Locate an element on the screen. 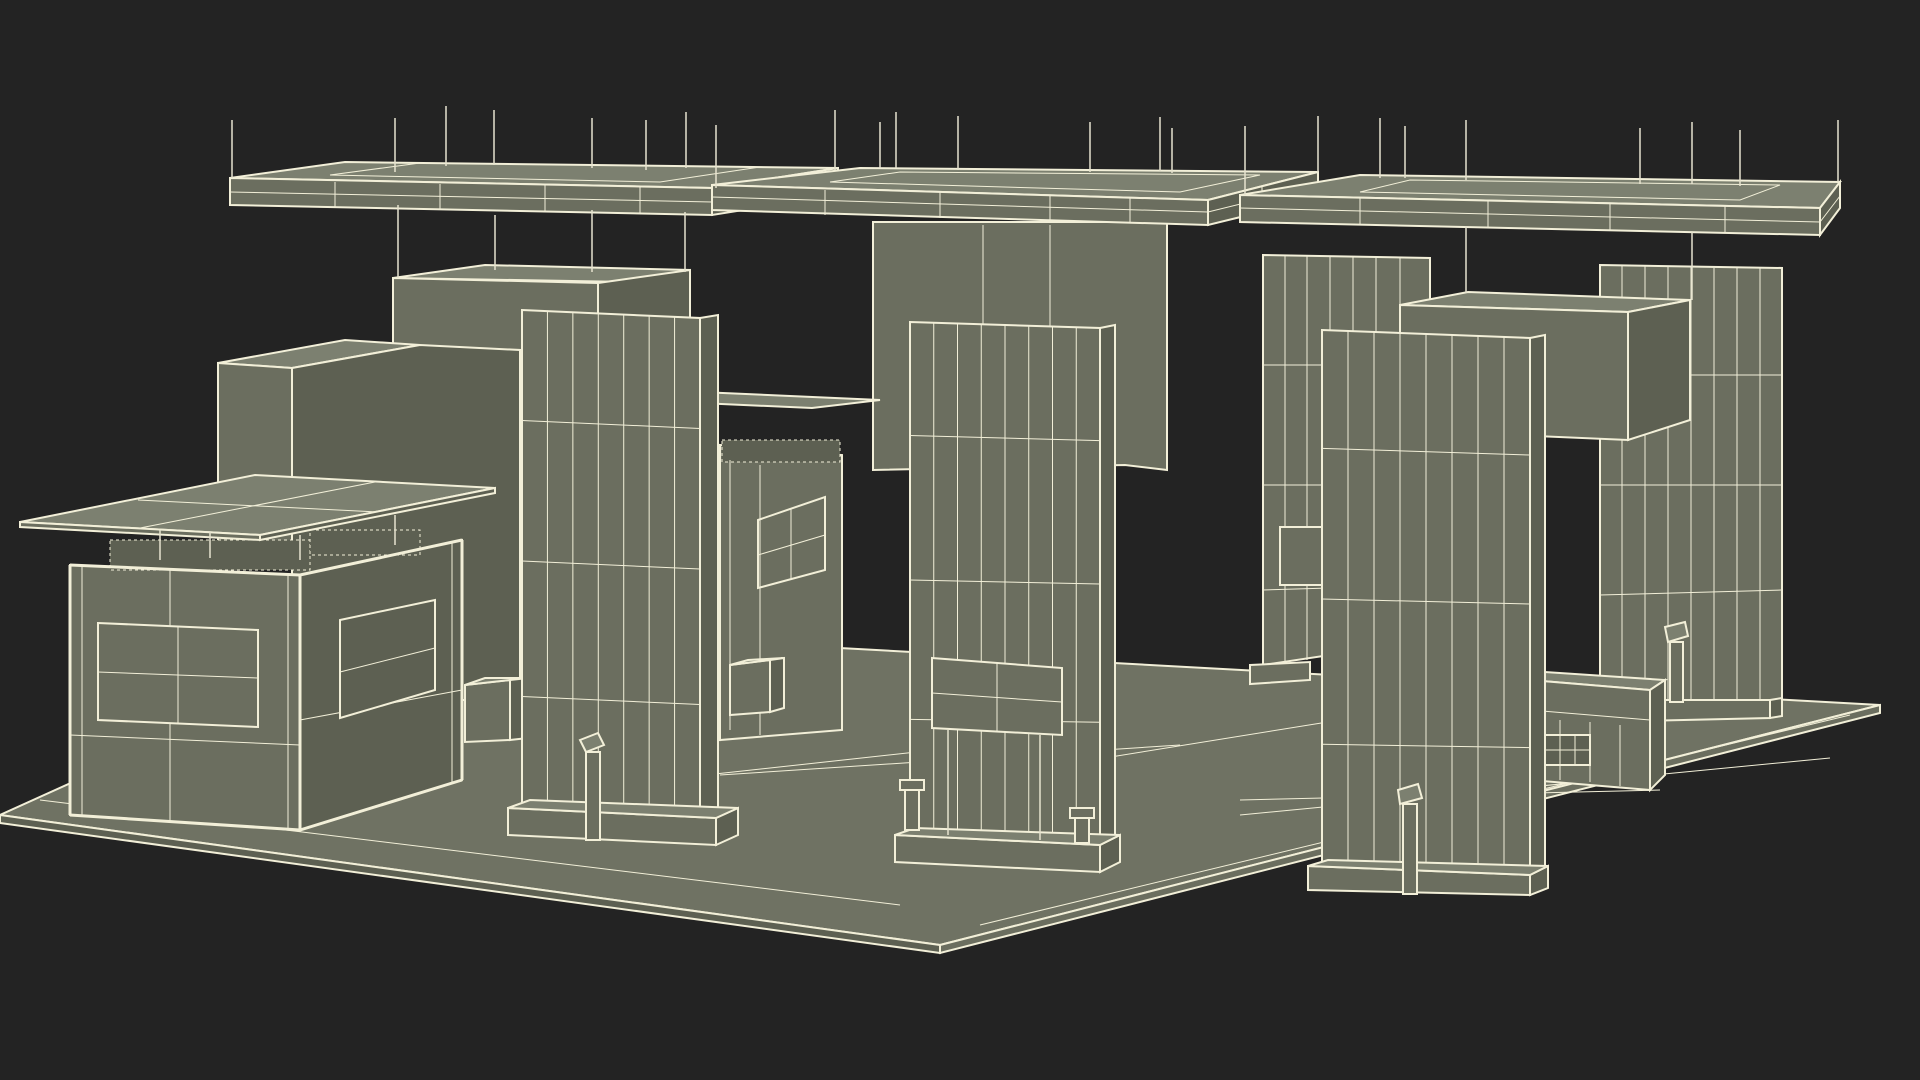 This screenshot has width=1920, height=1080. front-right-counter is located at coordinates (1597, 731).